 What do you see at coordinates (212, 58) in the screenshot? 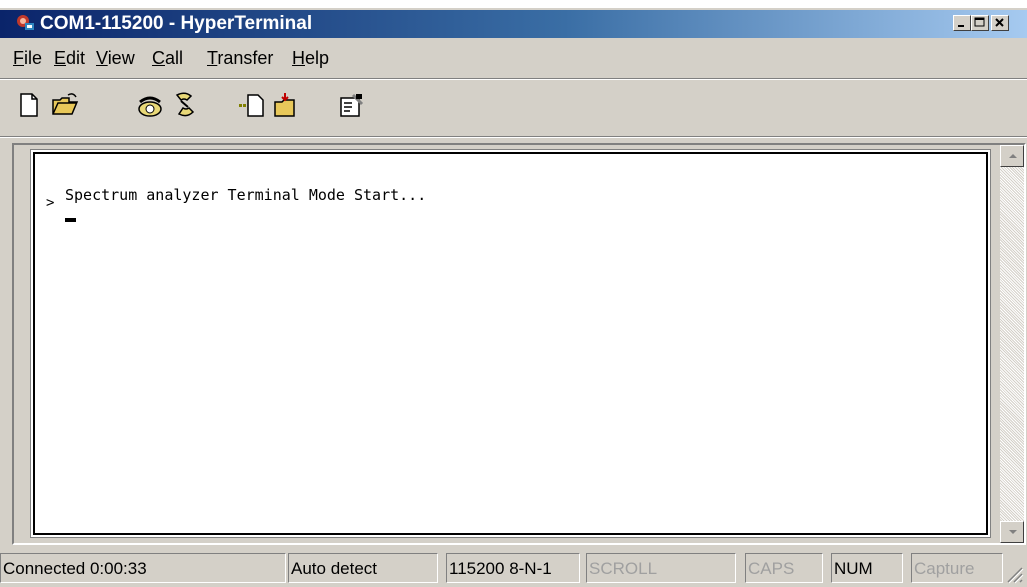
I see `menu-mnemonic: T` at bounding box center [212, 58].